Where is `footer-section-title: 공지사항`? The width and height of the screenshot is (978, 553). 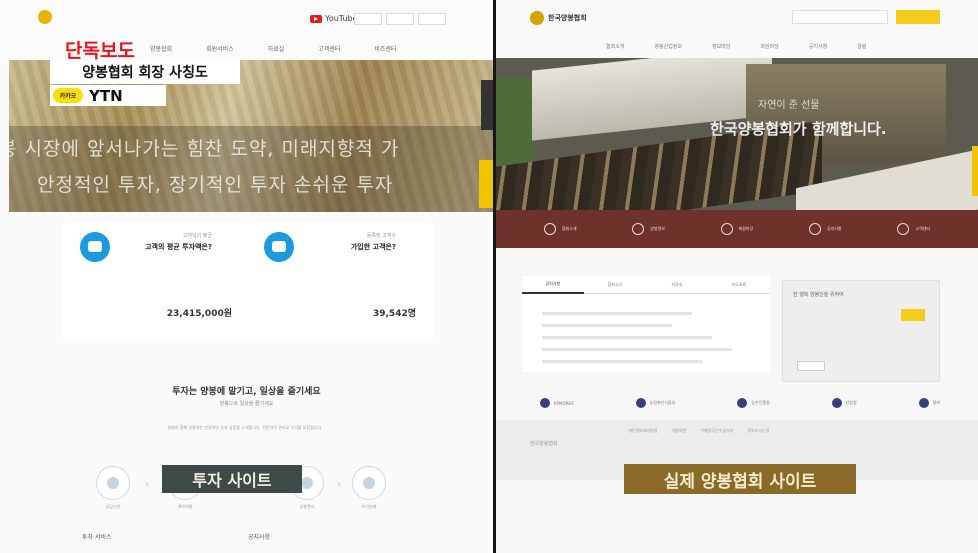
footer-section-title: 공지사항 is located at coordinates (259, 537).